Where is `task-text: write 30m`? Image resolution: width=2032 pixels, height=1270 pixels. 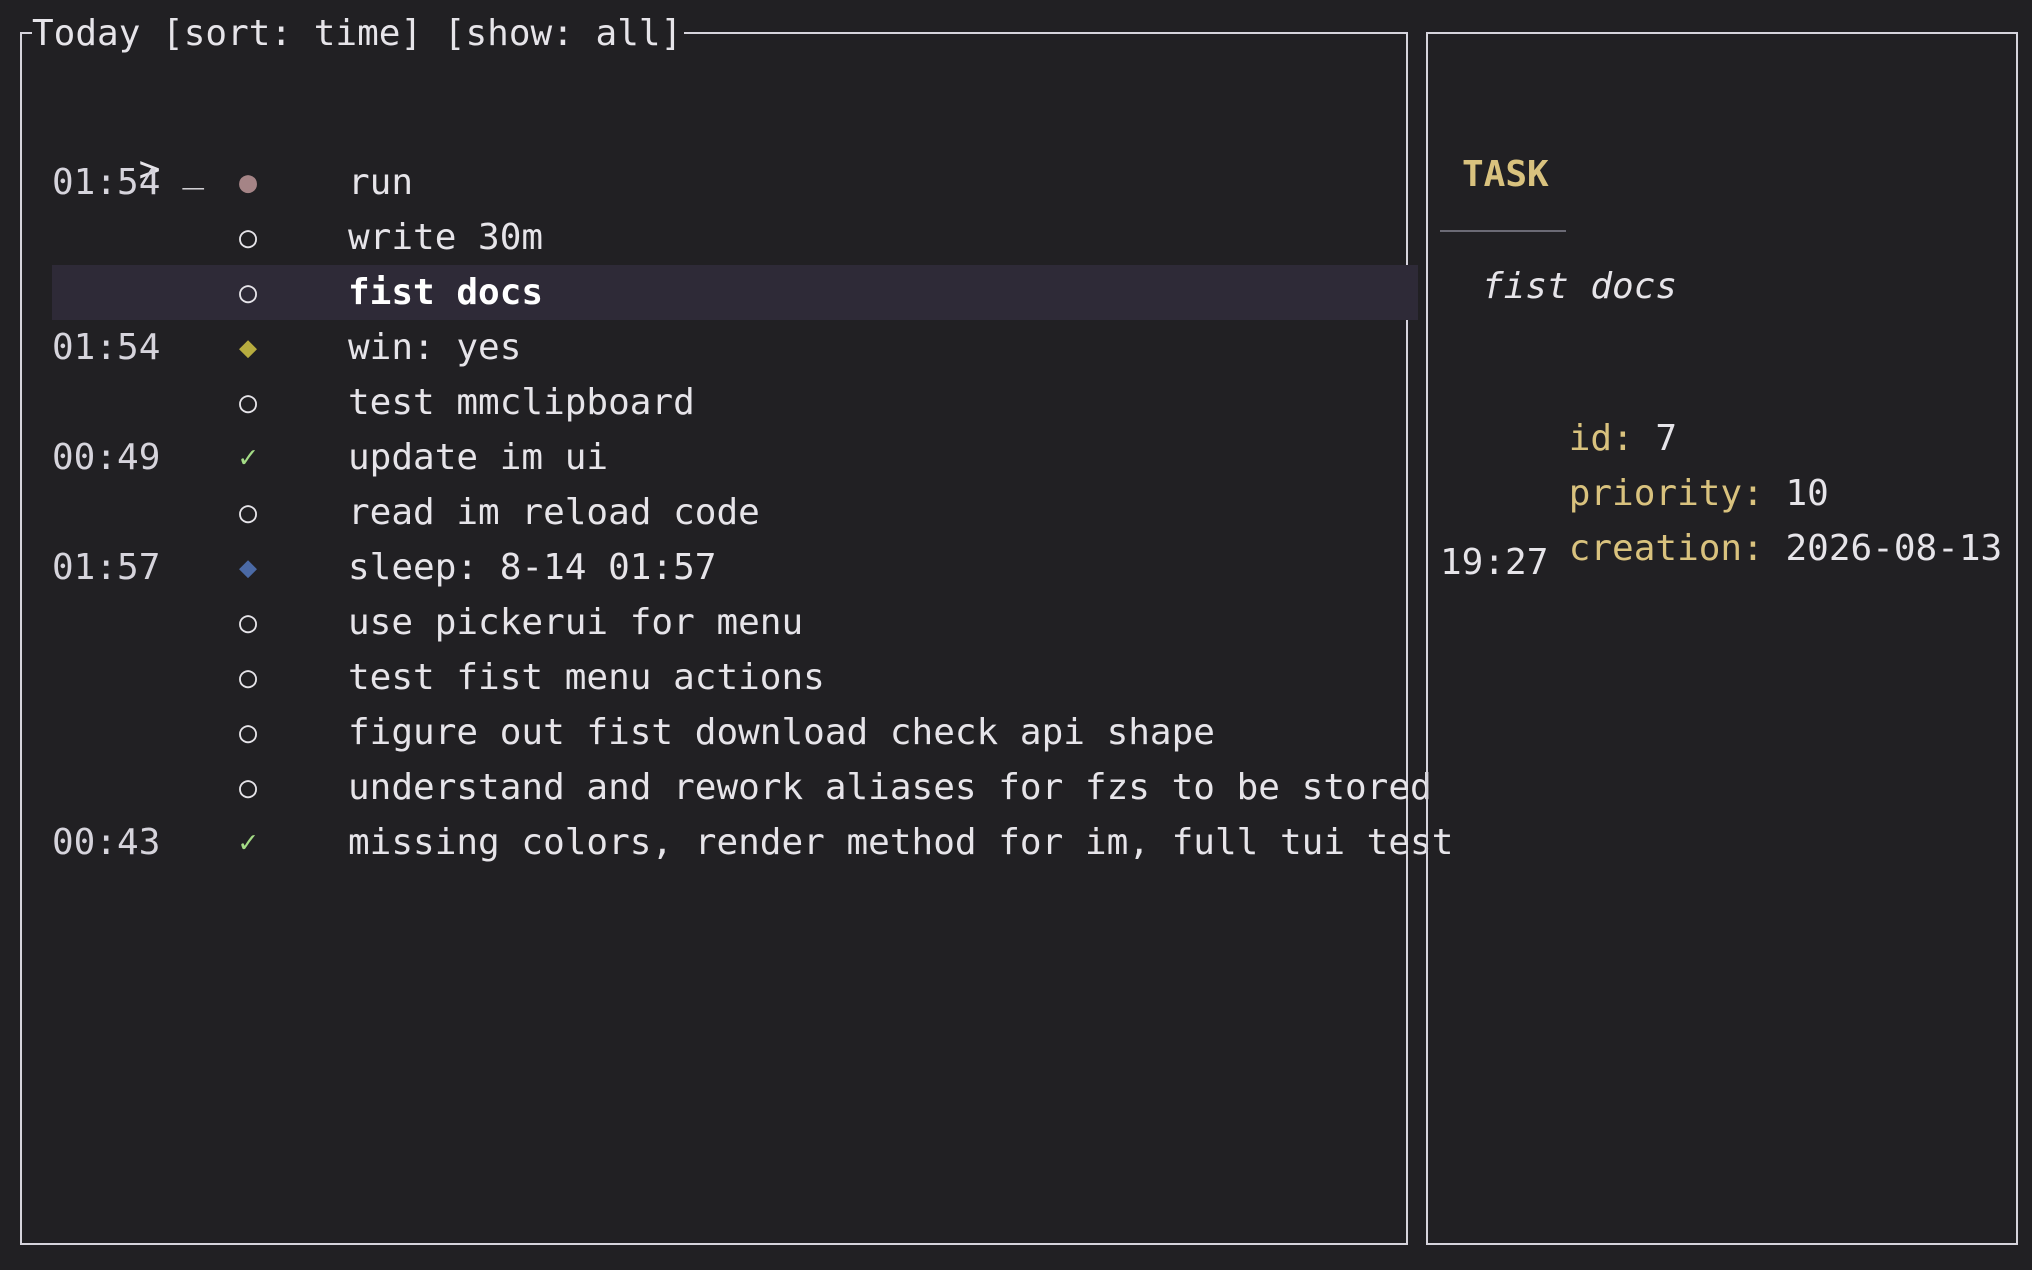 task-text: write 30m is located at coordinates (446, 237).